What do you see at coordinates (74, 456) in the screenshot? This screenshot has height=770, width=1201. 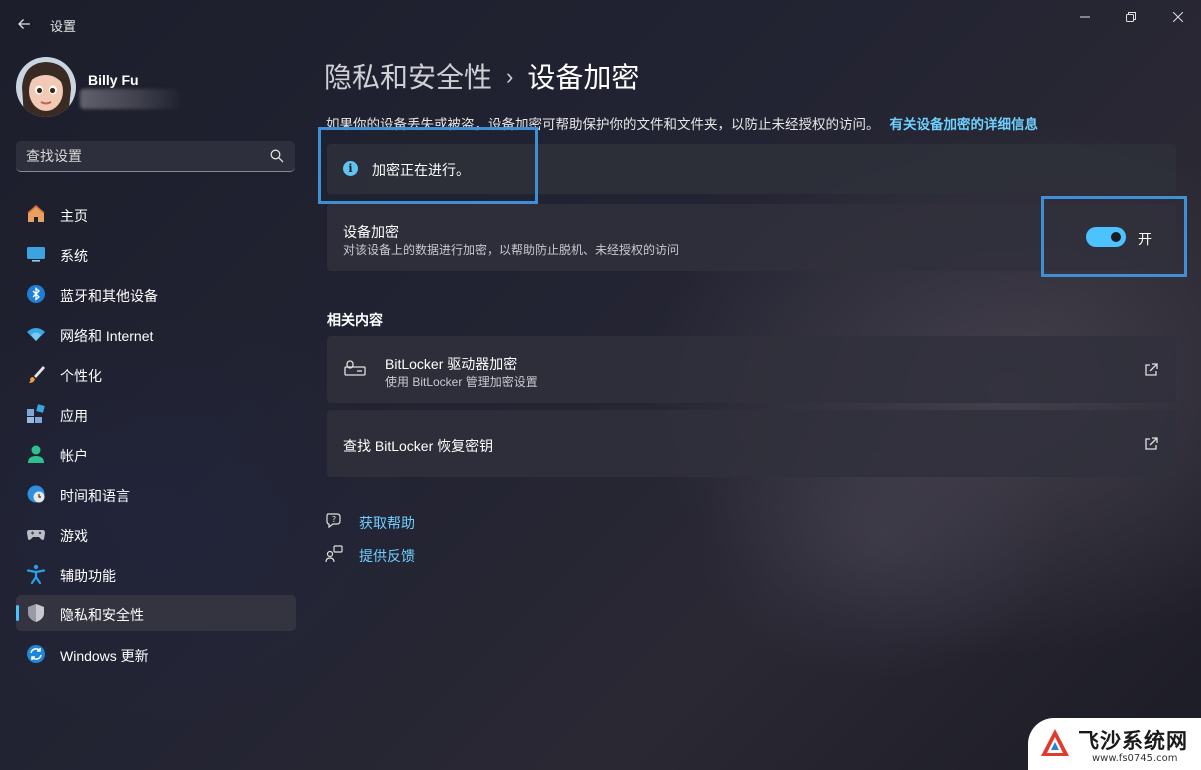 I see `sidebar-item-label: 帐户` at bounding box center [74, 456].